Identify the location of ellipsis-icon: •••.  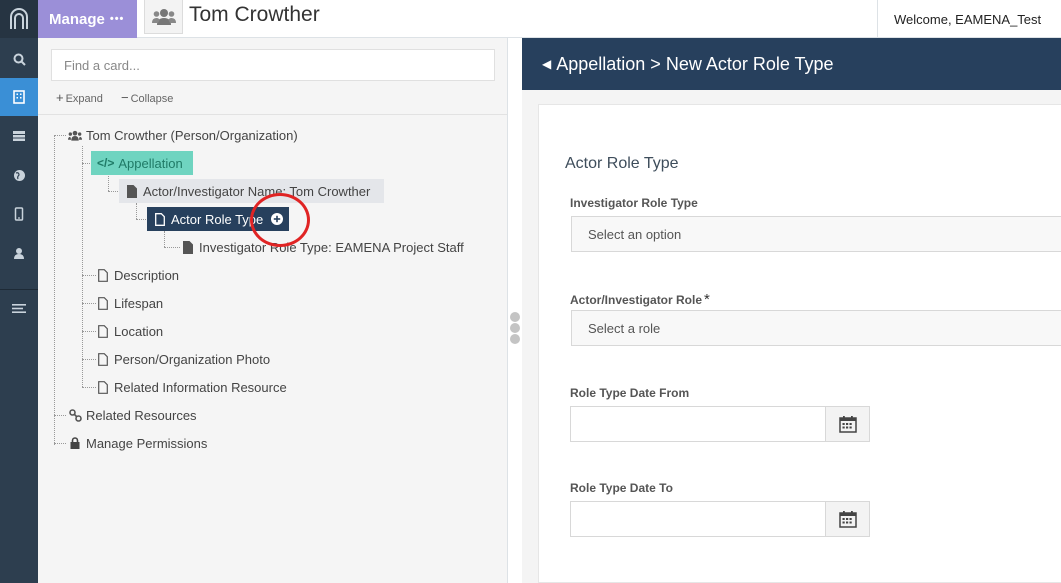
(117, 19).